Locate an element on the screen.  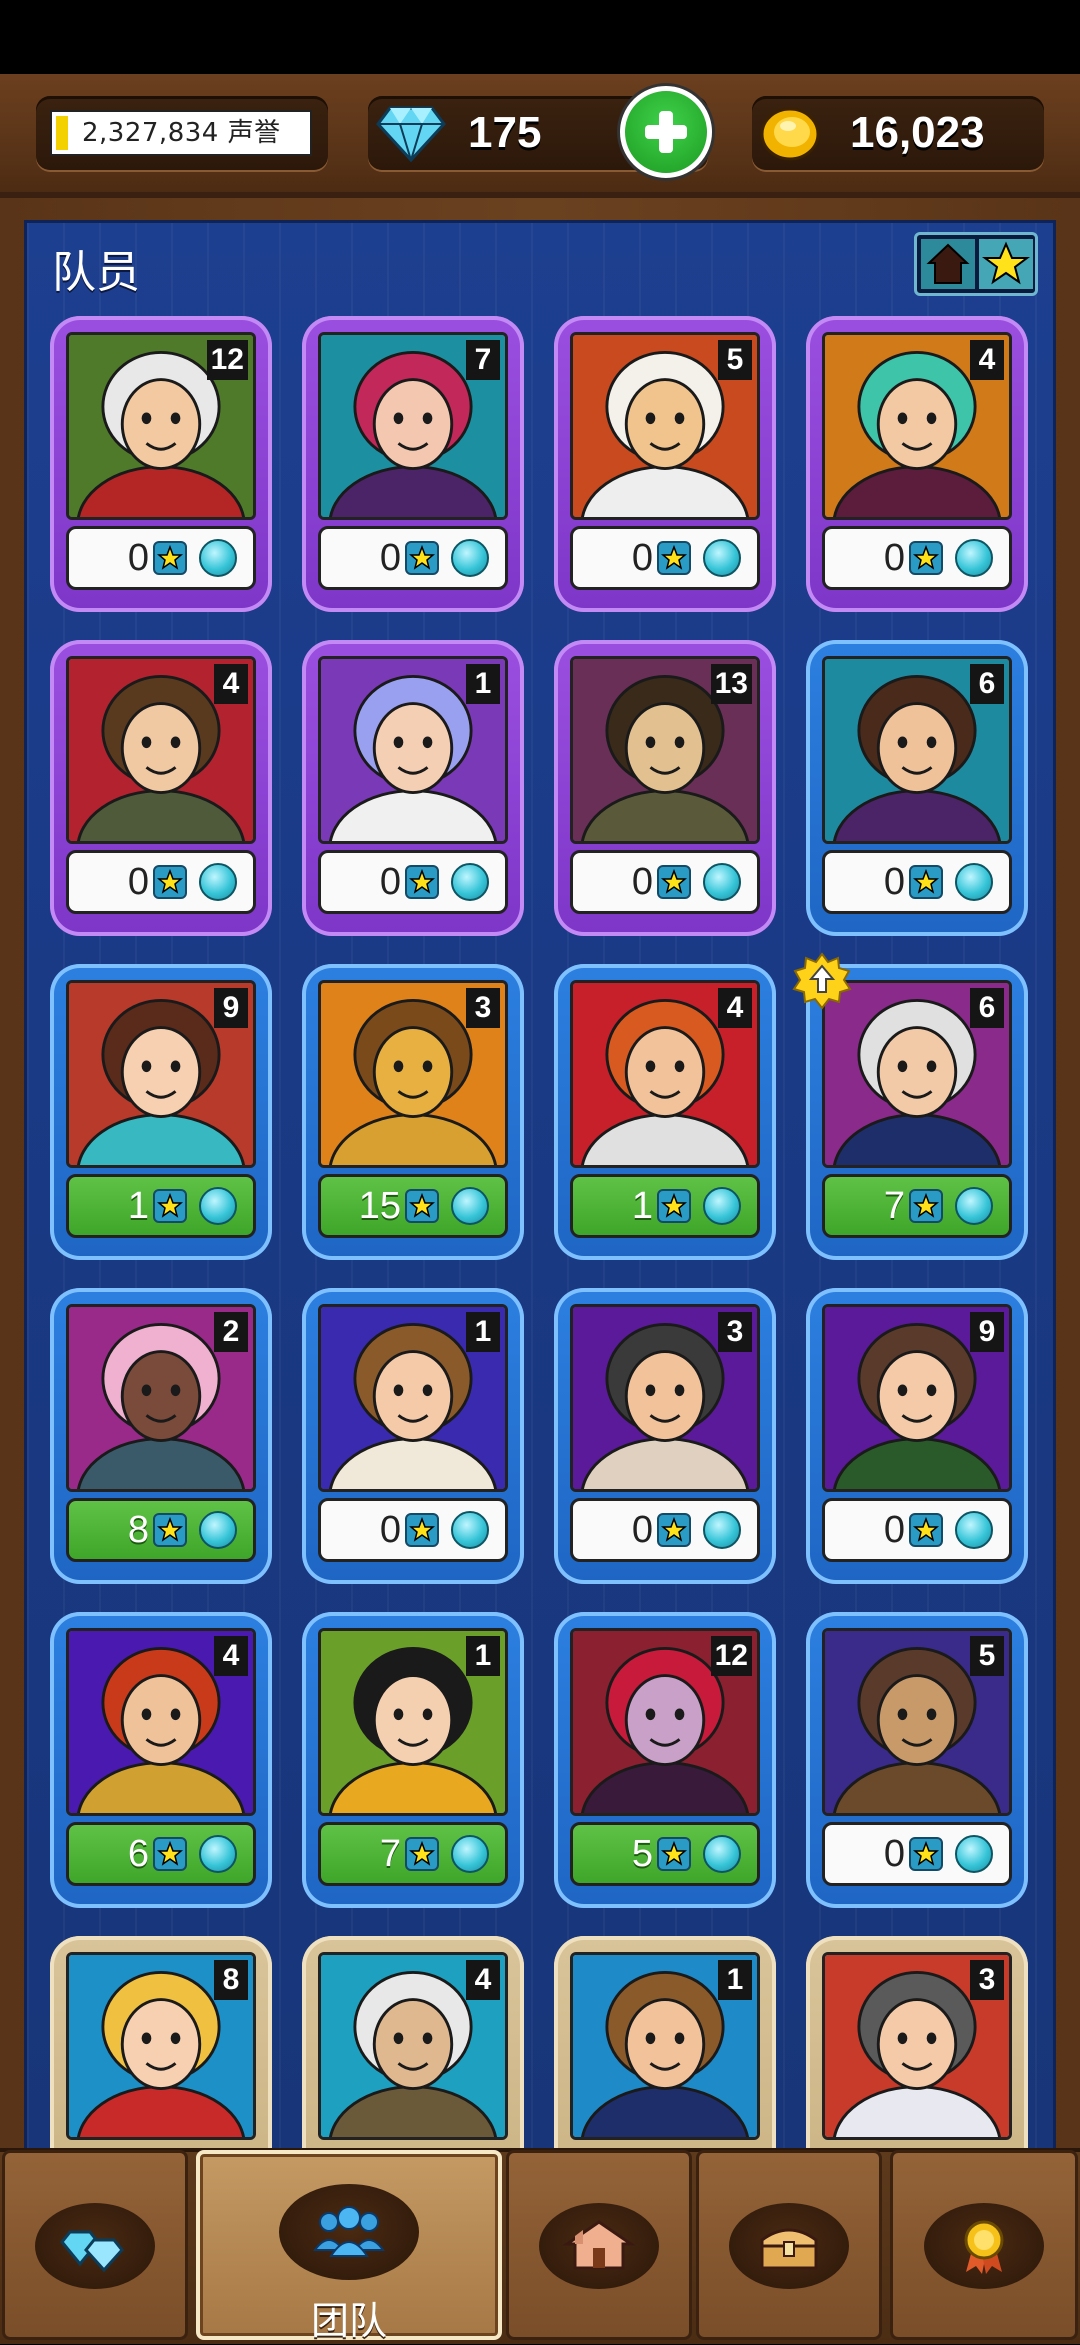
crew-level: 2 is located at coordinates (231, 1332).